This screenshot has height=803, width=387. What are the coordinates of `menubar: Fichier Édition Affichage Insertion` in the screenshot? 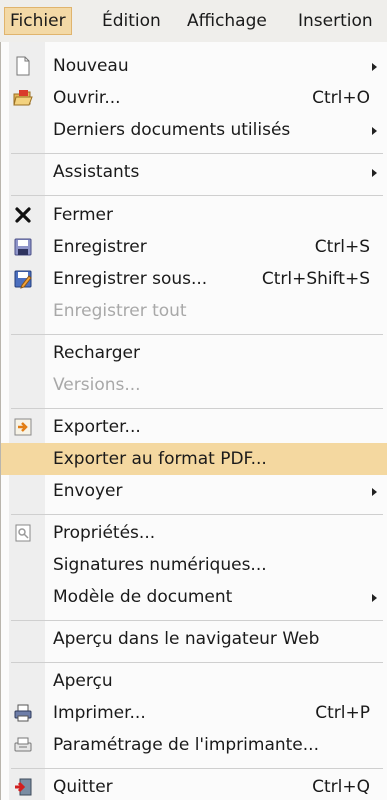 It's located at (193, 21).